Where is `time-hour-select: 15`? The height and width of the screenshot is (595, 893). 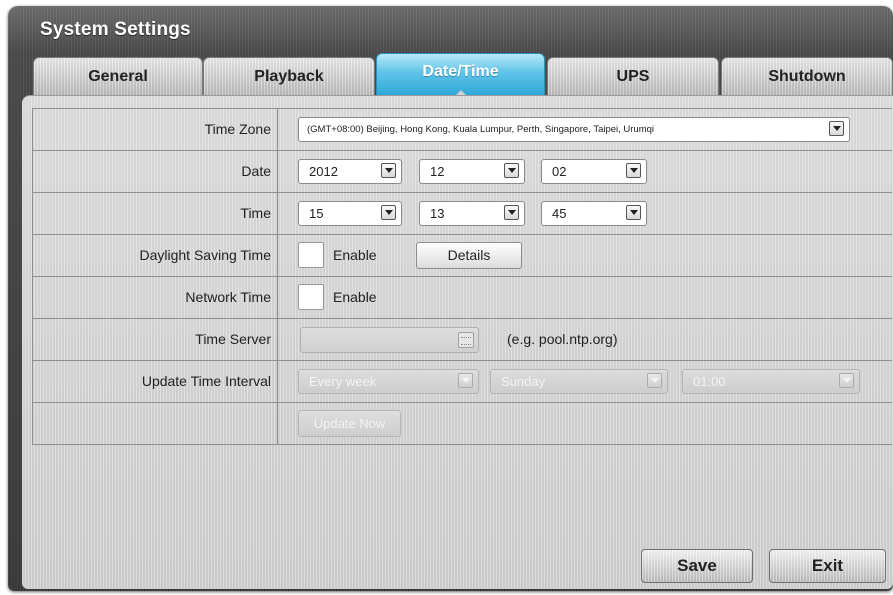 time-hour-select: 15 is located at coordinates (350, 213).